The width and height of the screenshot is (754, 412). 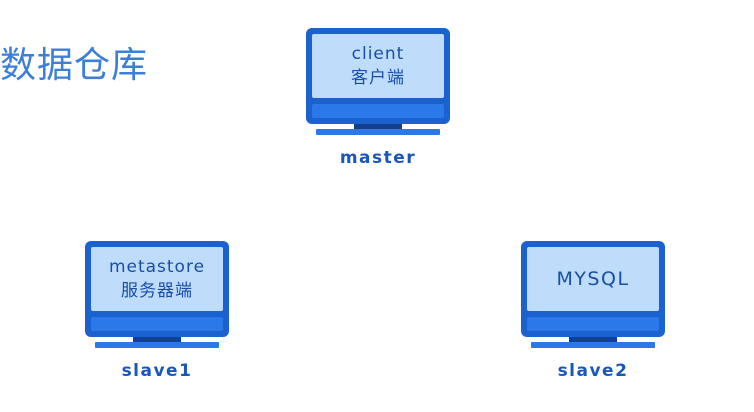 What do you see at coordinates (157, 279) in the screenshot?
I see `monitor-screen: metastore 服务器端` at bounding box center [157, 279].